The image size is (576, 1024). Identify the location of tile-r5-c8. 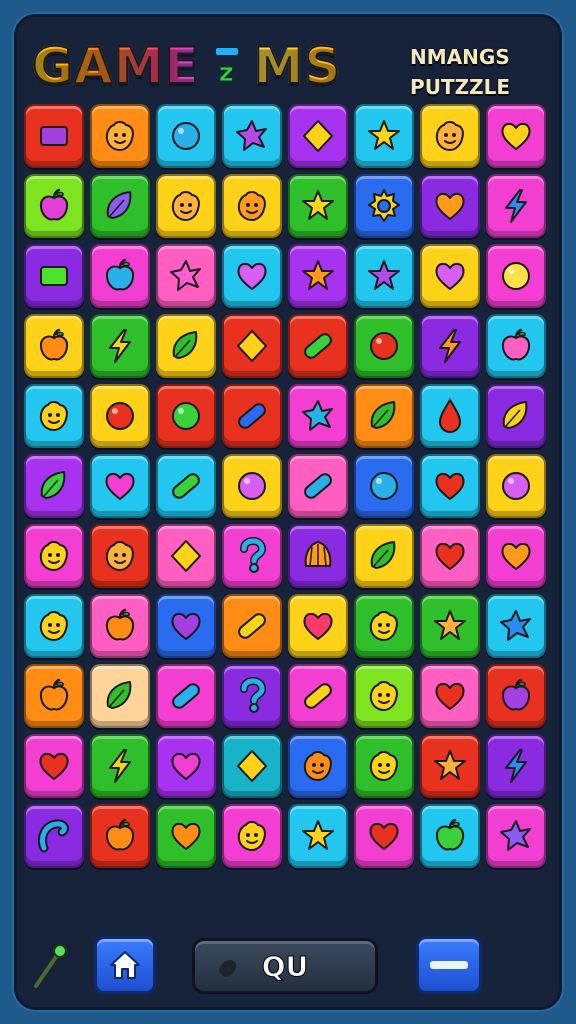
(516, 416).